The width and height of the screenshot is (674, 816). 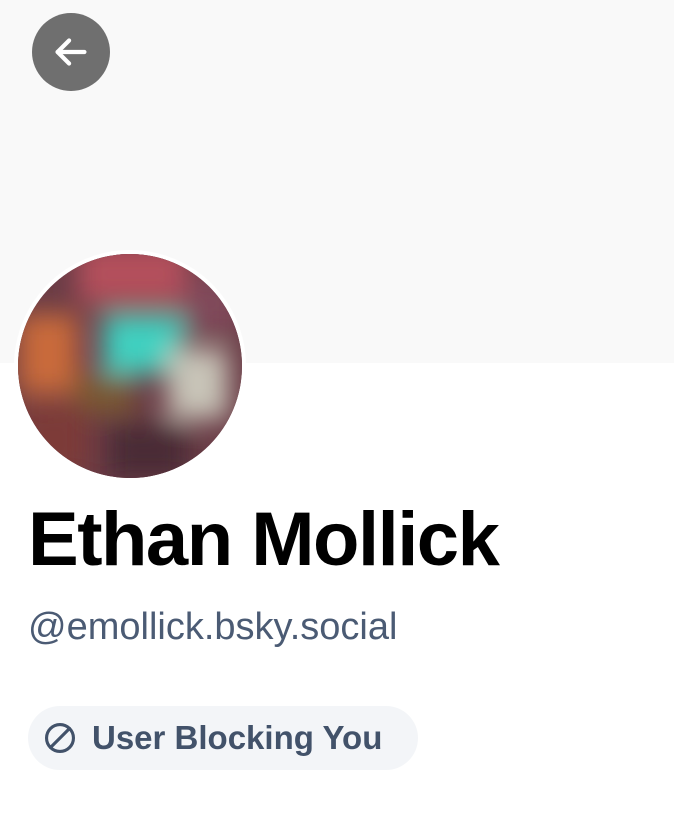 I want to click on user-blocking-badge: User Blocking You, so click(x=223, y=738).